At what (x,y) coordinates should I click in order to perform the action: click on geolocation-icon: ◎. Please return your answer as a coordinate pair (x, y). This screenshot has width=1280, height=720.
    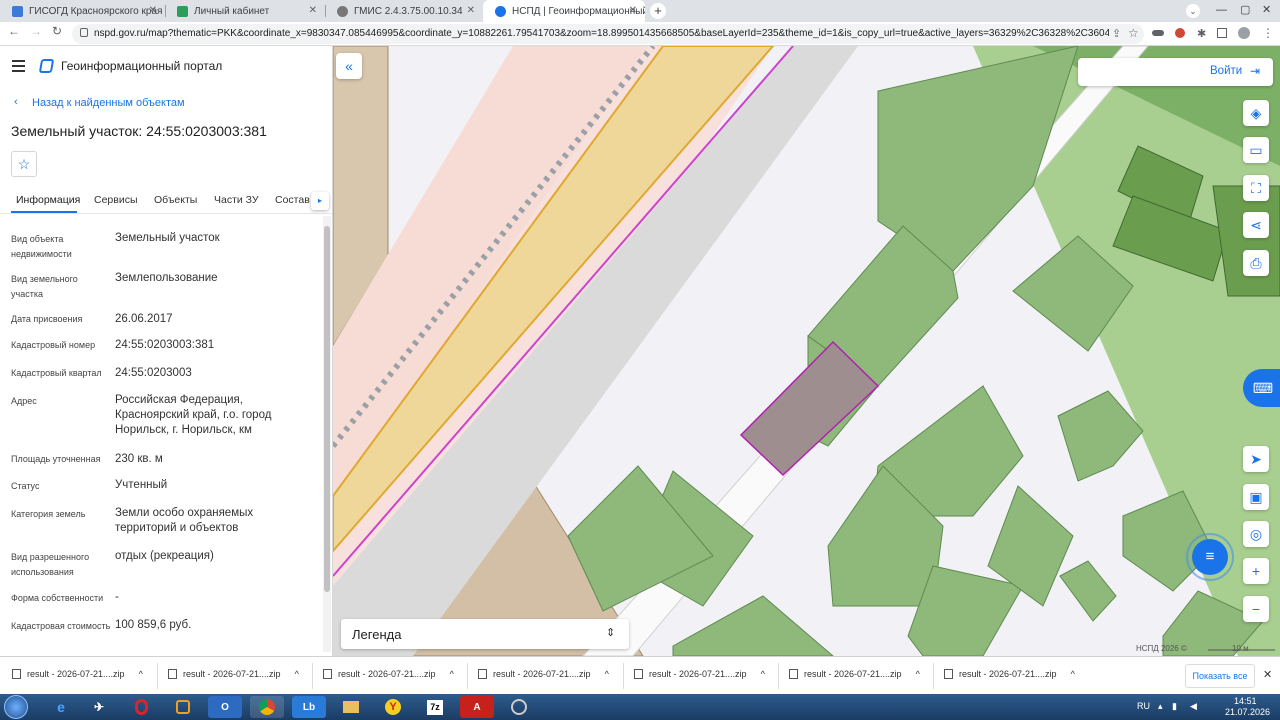
    Looking at the image, I should click on (1256, 534).